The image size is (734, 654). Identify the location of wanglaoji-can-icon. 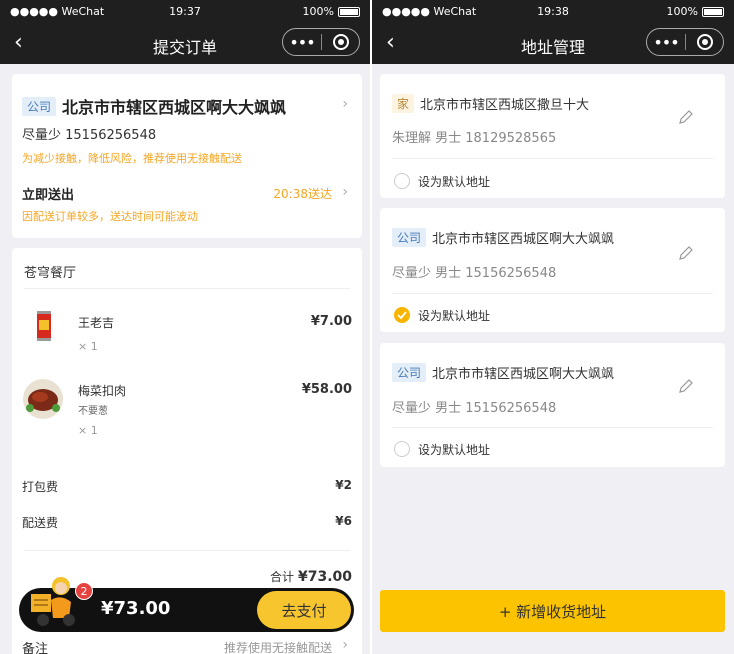
(44, 326).